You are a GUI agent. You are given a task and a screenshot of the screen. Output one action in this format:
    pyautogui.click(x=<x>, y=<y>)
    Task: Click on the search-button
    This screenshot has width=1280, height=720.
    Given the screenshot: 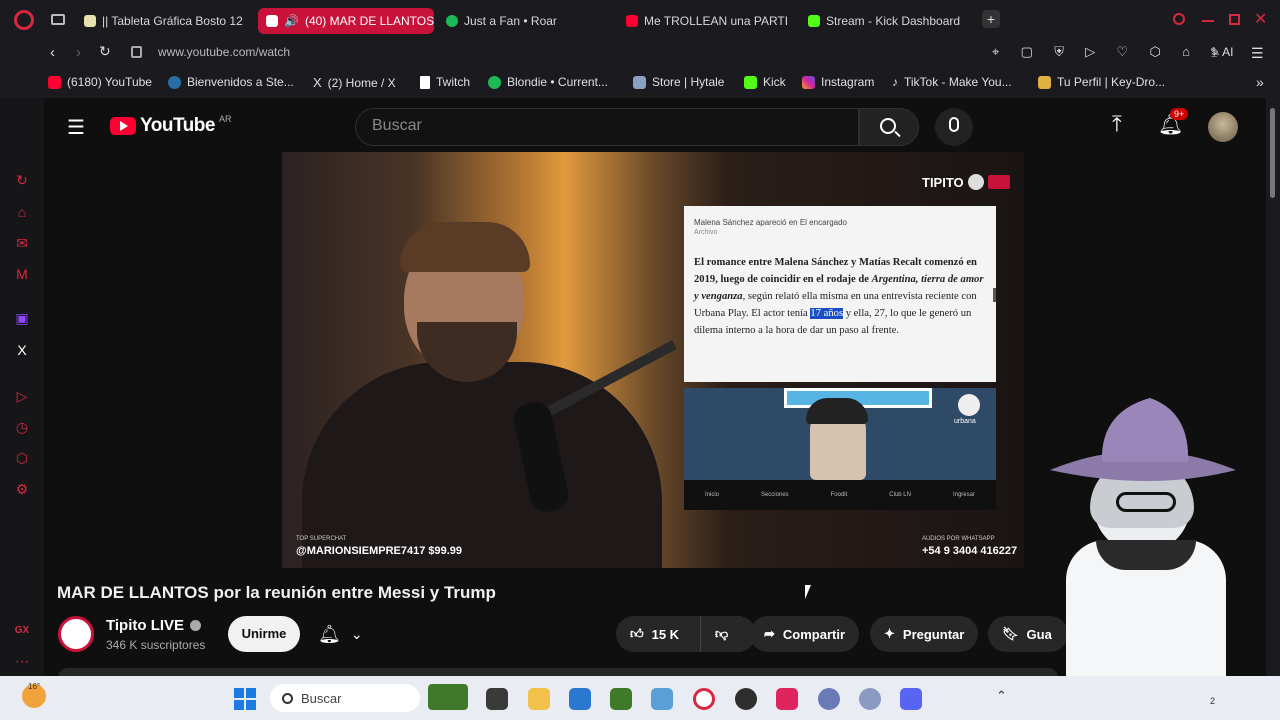 What is the action you would take?
    pyautogui.click(x=889, y=127)
    